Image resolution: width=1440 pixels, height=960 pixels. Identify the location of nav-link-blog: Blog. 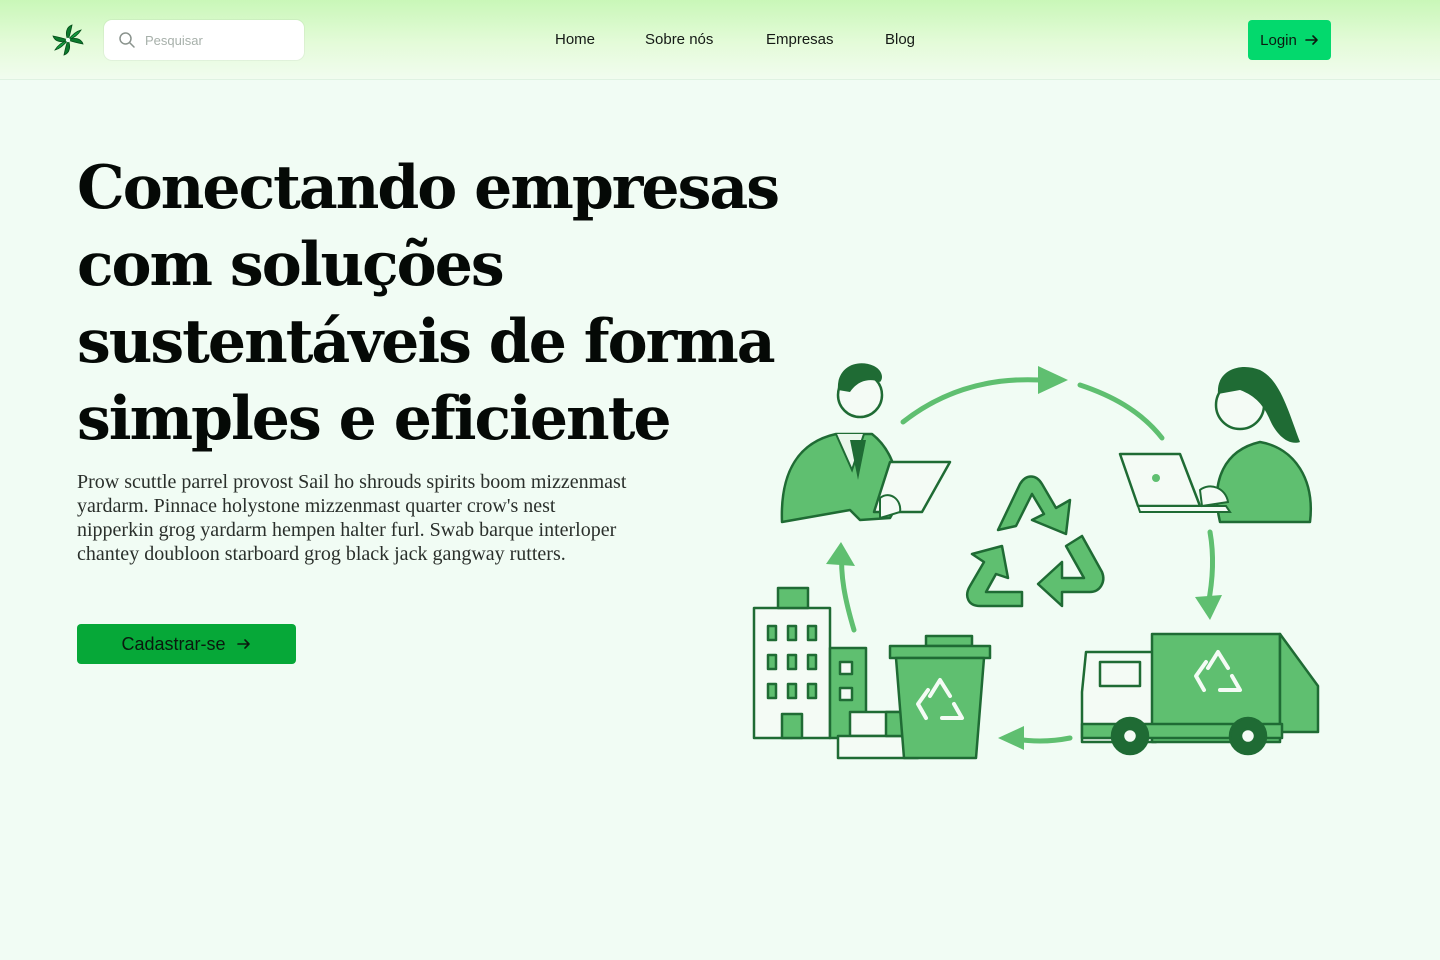
(900, 40).